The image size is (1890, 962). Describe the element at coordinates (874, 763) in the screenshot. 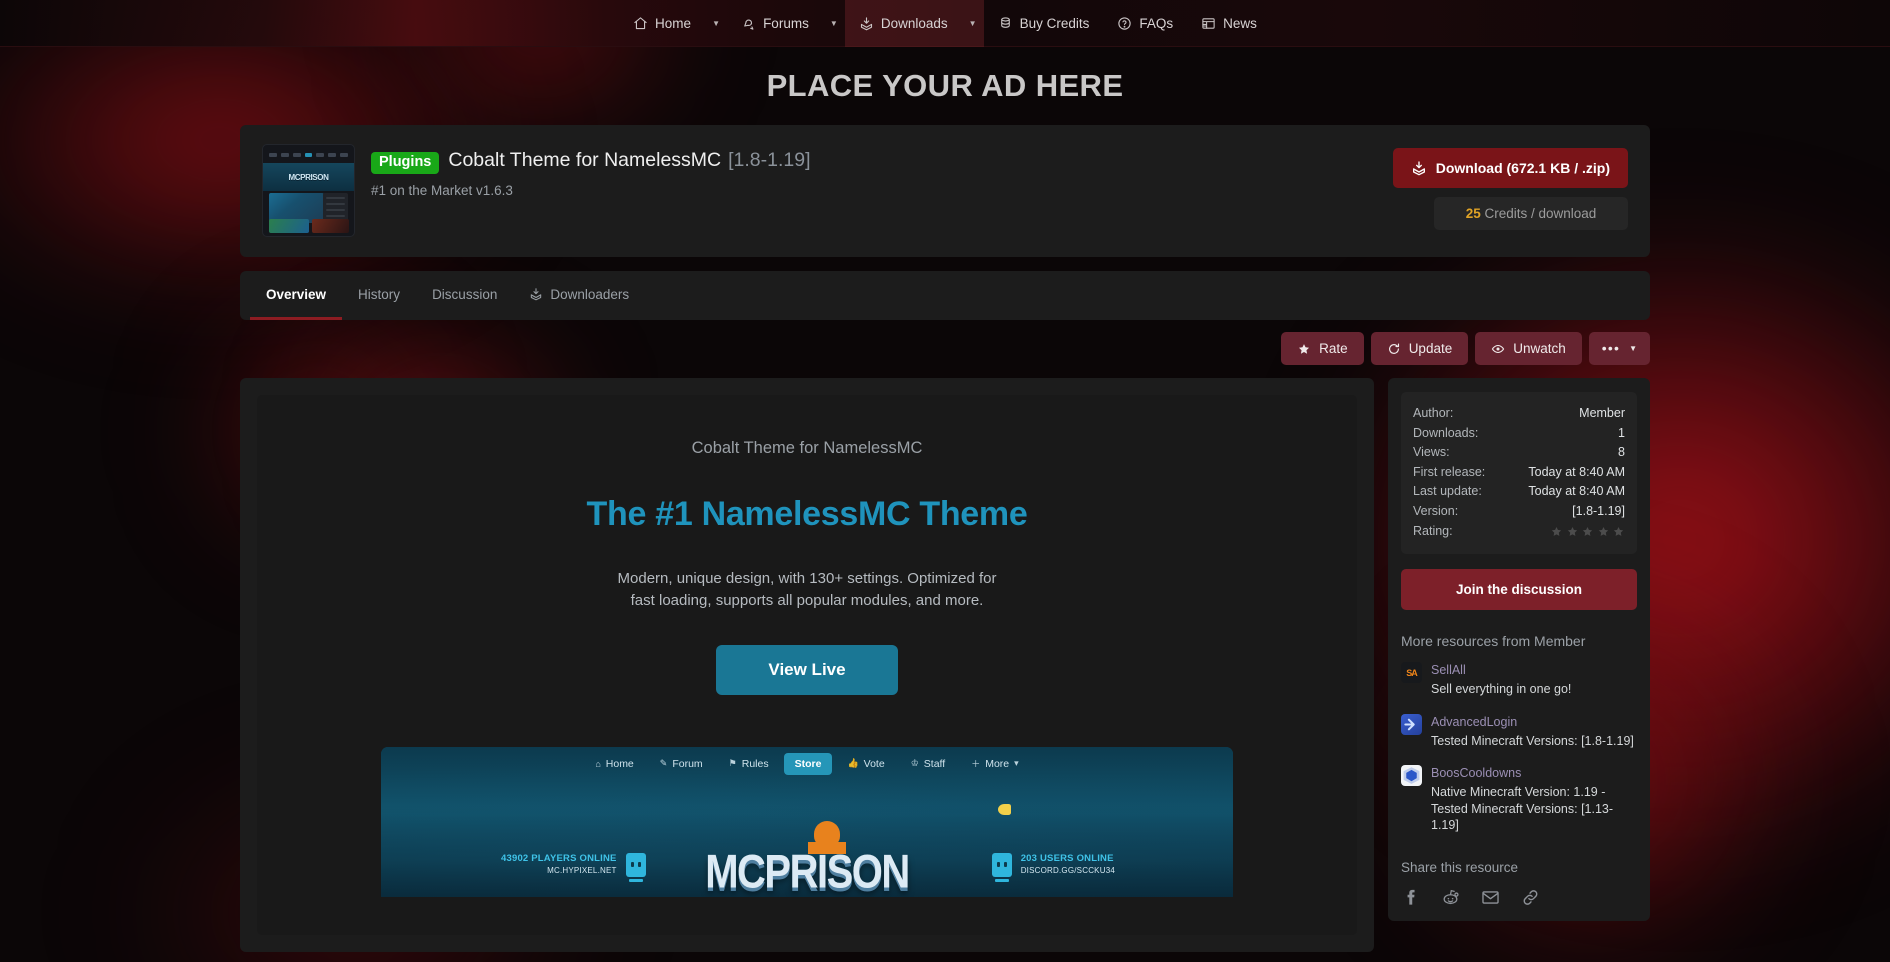

I see `screenshot-nav-vote-label: Vote` at that location.